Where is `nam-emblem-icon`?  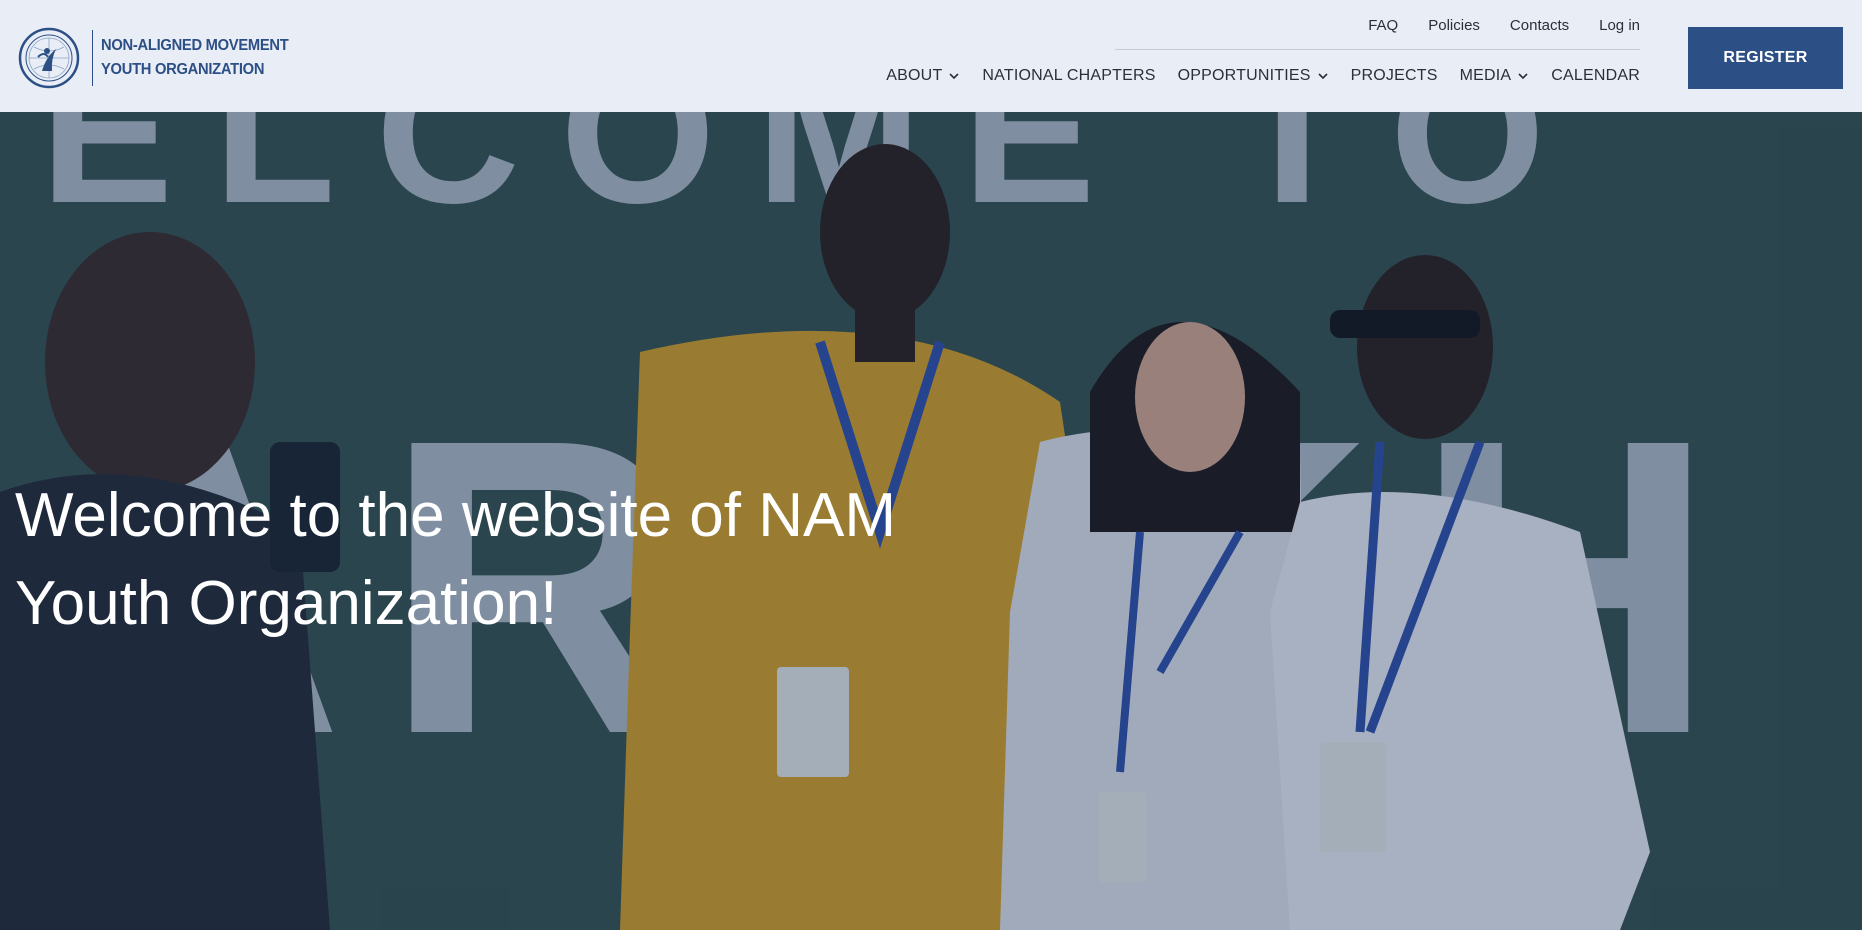
nam-emblem-icon is located at coordinates (49, 58).